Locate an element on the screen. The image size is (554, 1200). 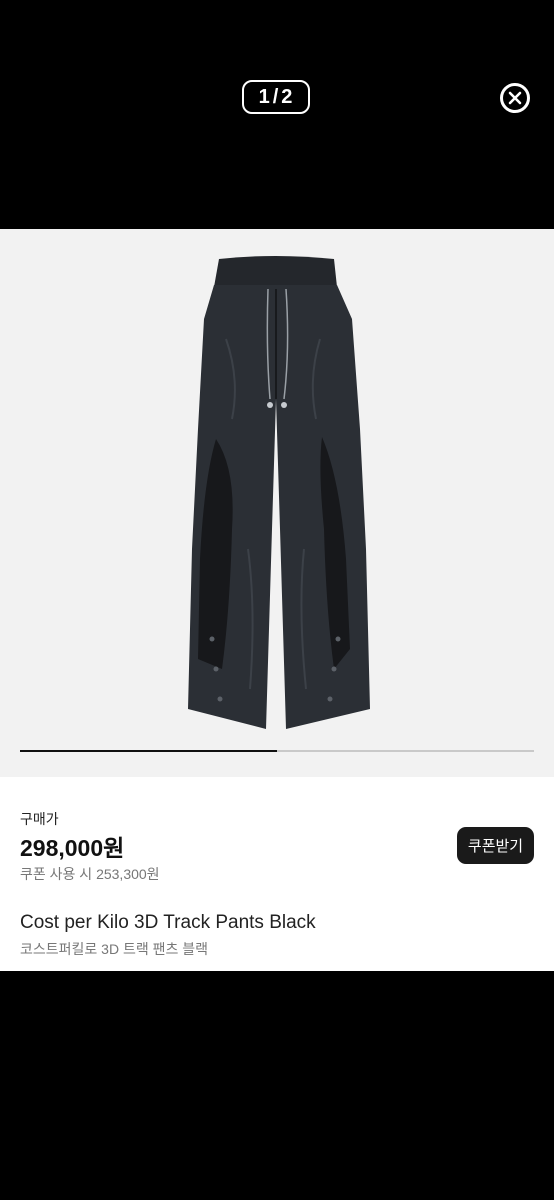
current-index: 1 is located at coordinates (264, 96).